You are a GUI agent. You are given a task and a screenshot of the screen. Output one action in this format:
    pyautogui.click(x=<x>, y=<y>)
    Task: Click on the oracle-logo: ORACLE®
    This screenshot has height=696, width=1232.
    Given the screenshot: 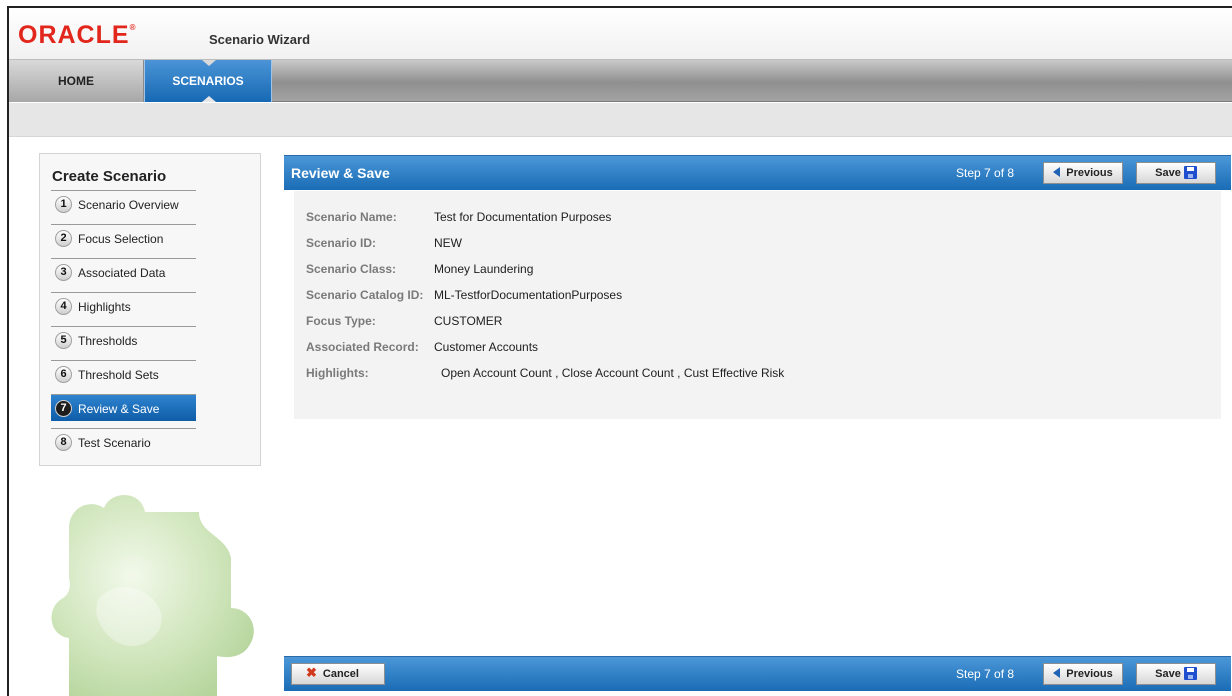 What is the action you would take?
    pyautogui.click(x=77, y=35)
    